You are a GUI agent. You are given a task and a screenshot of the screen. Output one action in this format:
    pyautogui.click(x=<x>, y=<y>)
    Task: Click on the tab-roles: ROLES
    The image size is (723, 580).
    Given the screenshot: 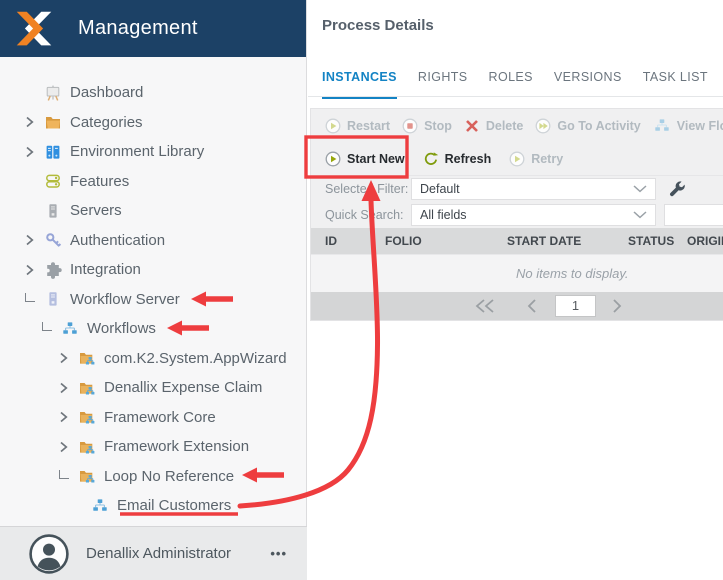 What is the action you would take?
    pyautogui.click(x=511, y=84)
    